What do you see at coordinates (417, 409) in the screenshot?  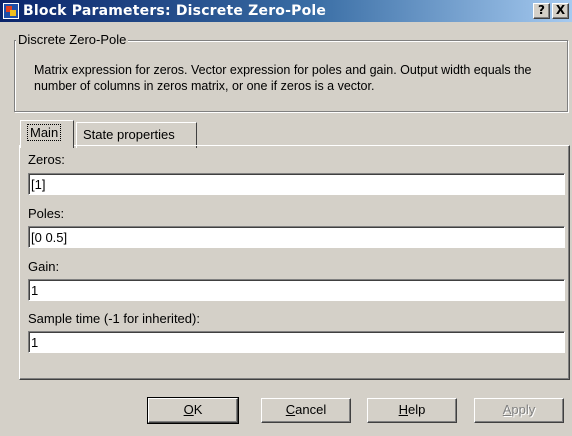 I see `help-label-rest: elp` at bounding box center [417, 409].